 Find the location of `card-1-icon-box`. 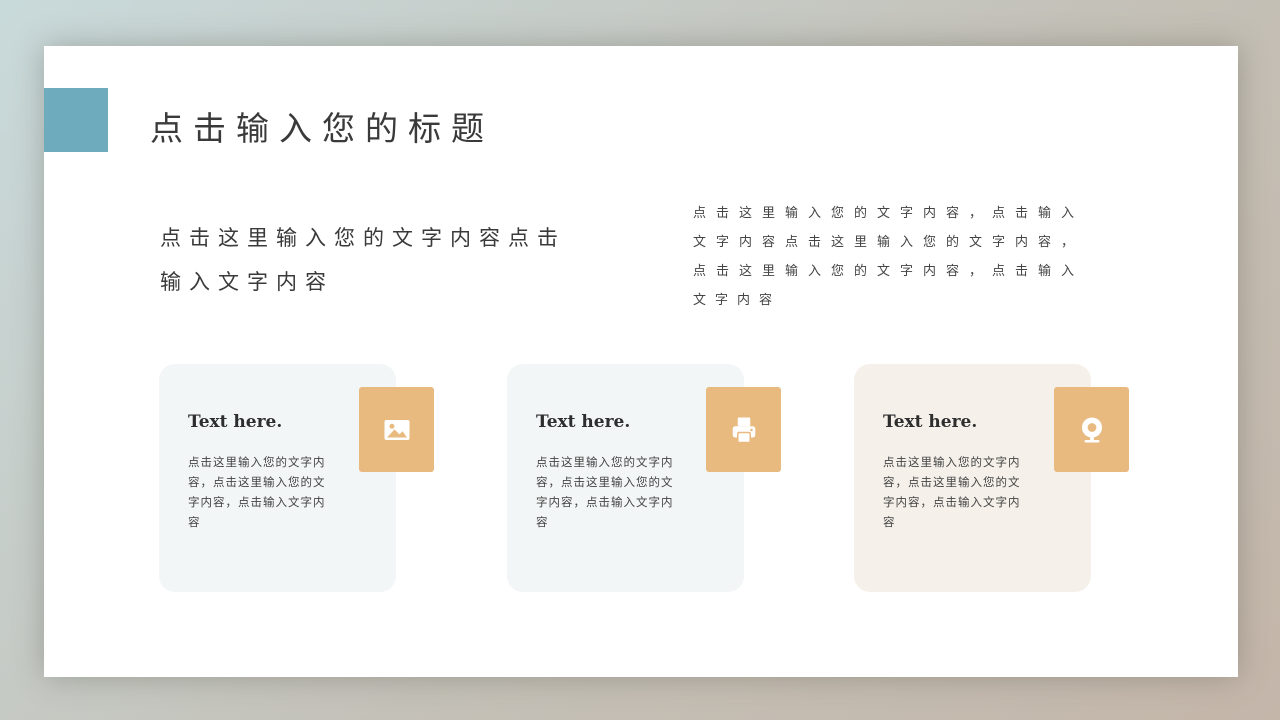

card-1-icon-box is located at coordinates (396, 429).